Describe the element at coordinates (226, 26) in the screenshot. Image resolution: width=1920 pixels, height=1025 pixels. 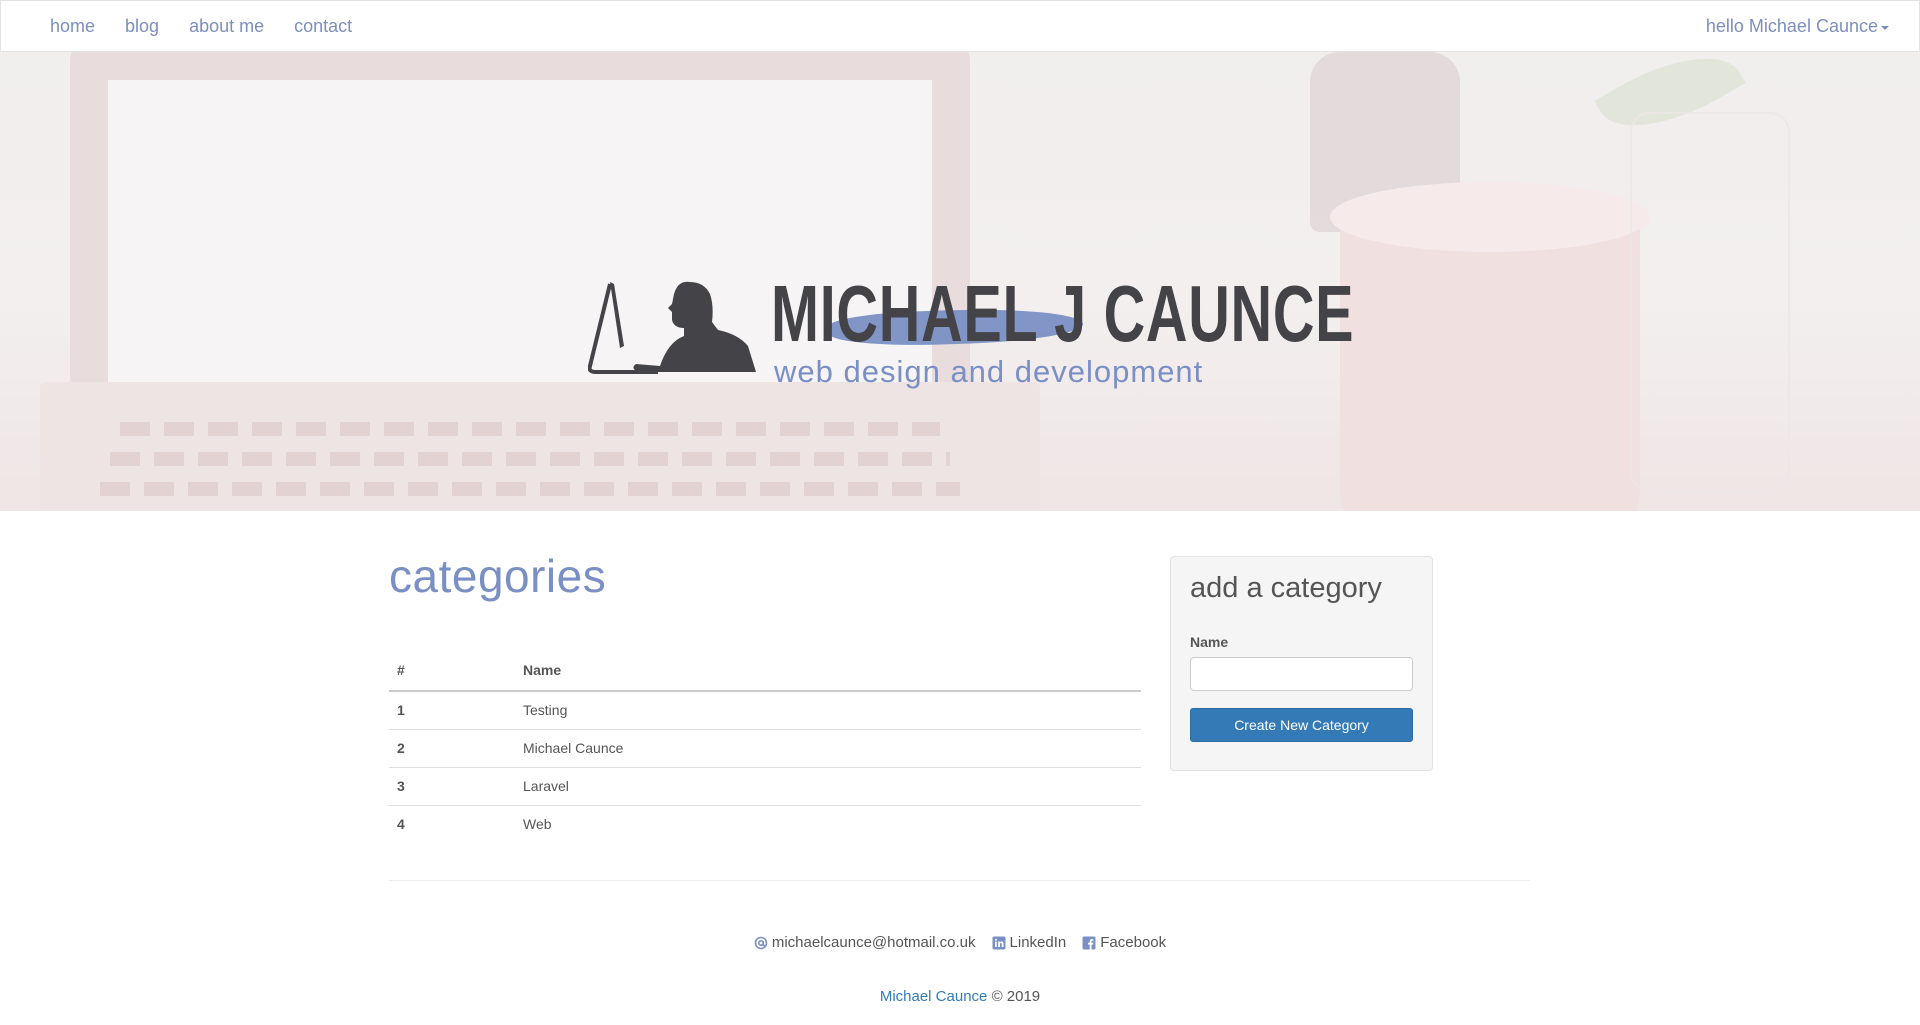
I see `nav-link-about: about me` at that location.